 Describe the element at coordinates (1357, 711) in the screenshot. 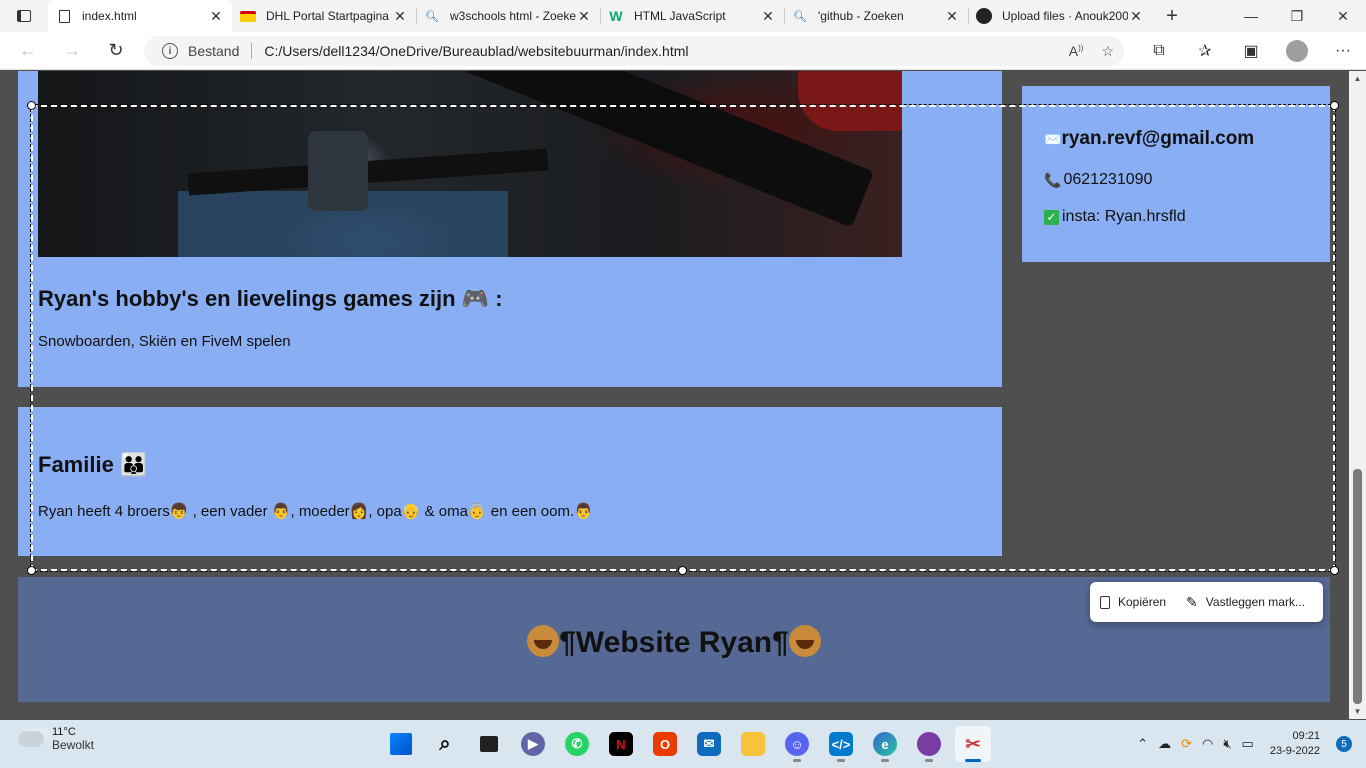

I see `scroll-down-icon: ▼` at that location.